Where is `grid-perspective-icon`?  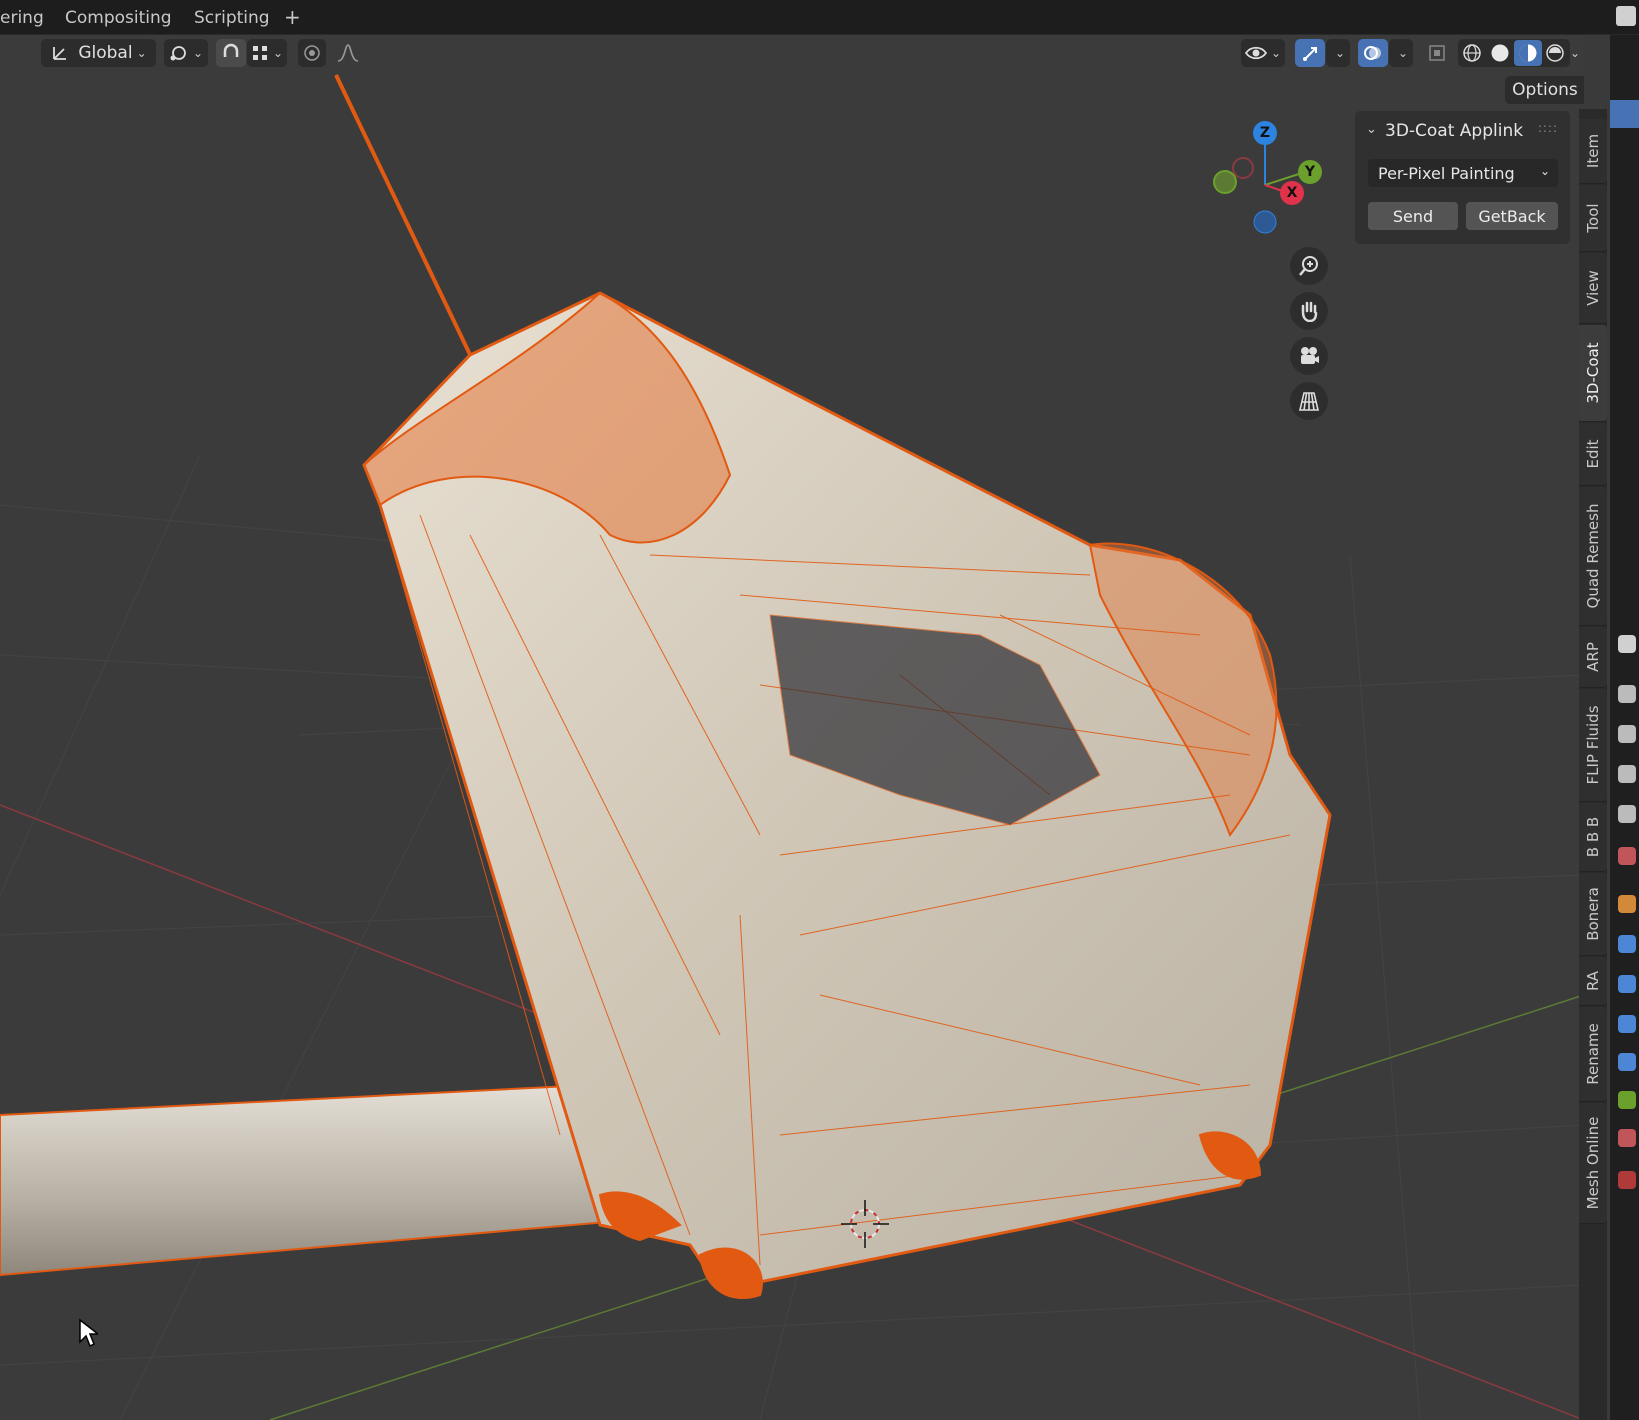
grid-perspective-icon is located at coordinates (1309, 401).